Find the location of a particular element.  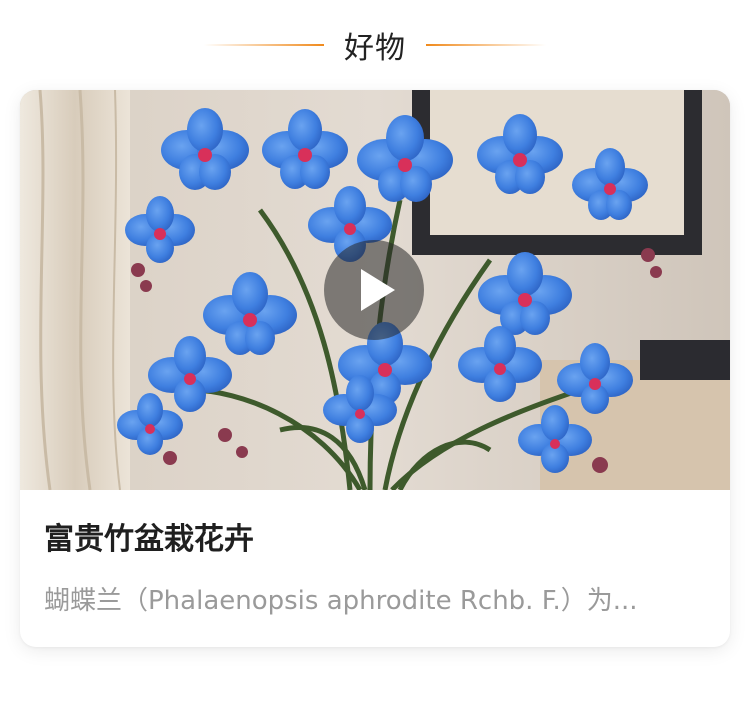

header-divider-left is located at coordinates (264, 45).